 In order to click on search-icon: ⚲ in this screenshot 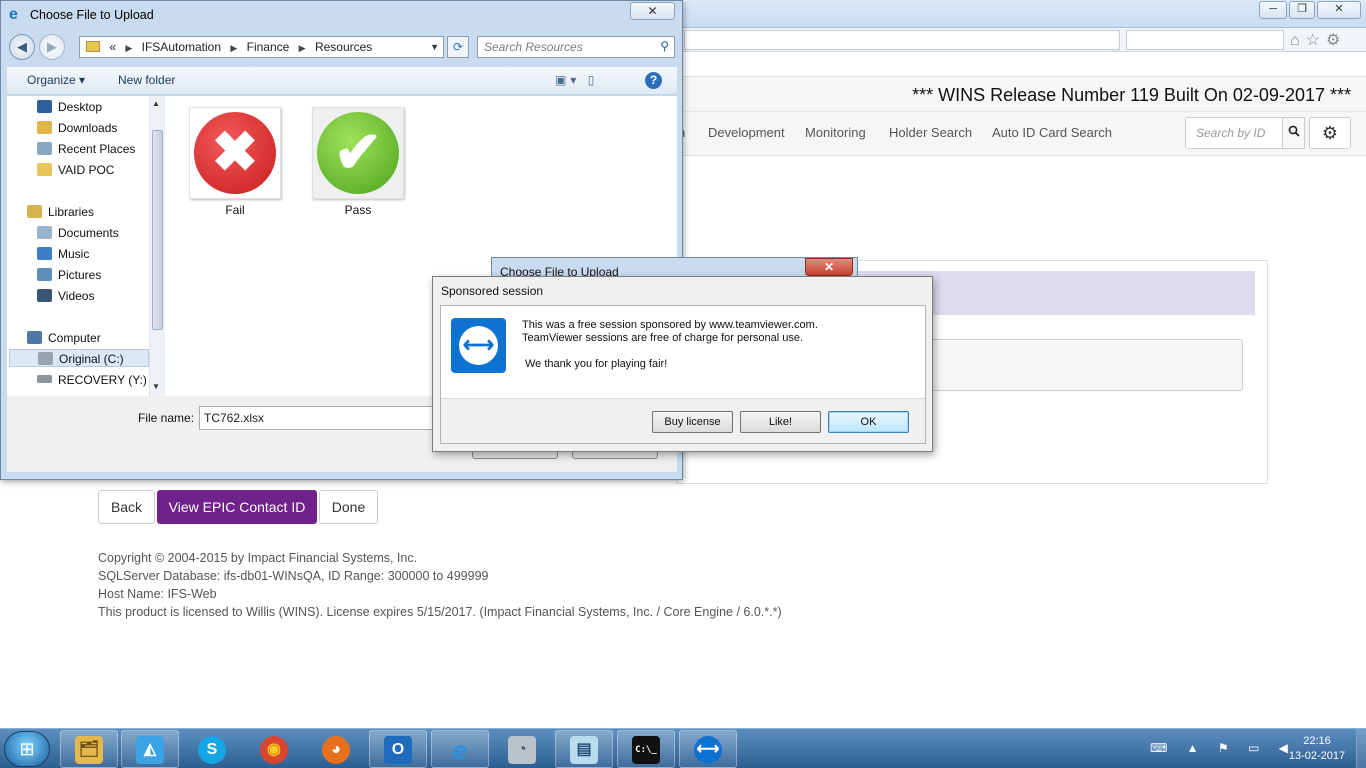, I will do `click(664, 46)`.